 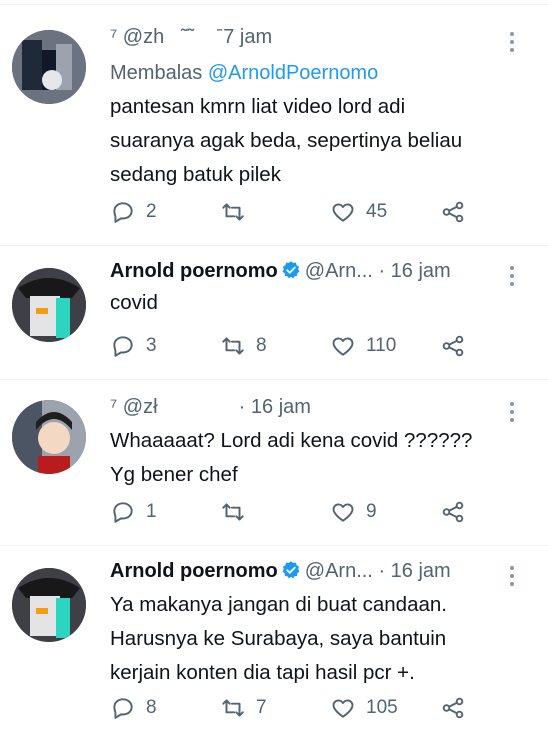 I want to click on replying-prefix: Membalas, so click(x=156, y=73).